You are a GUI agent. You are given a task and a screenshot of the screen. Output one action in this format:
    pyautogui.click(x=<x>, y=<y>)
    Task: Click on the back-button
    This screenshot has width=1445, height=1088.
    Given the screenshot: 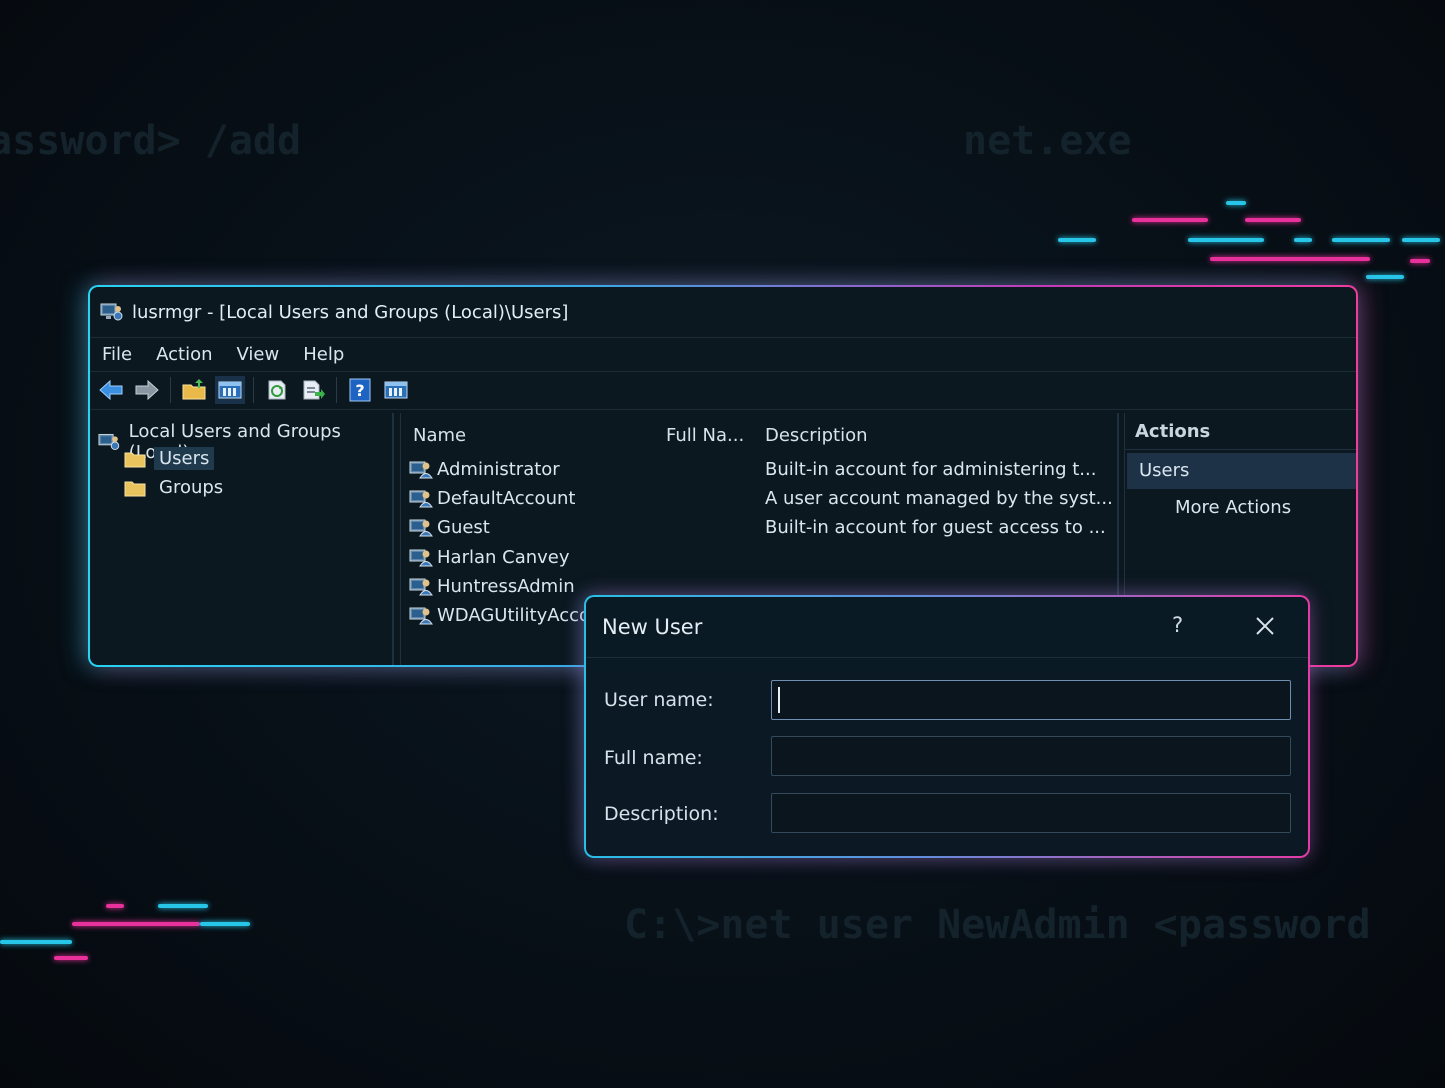 What is the action you would take?
    pyautogui.click(x=111, y=390)
    